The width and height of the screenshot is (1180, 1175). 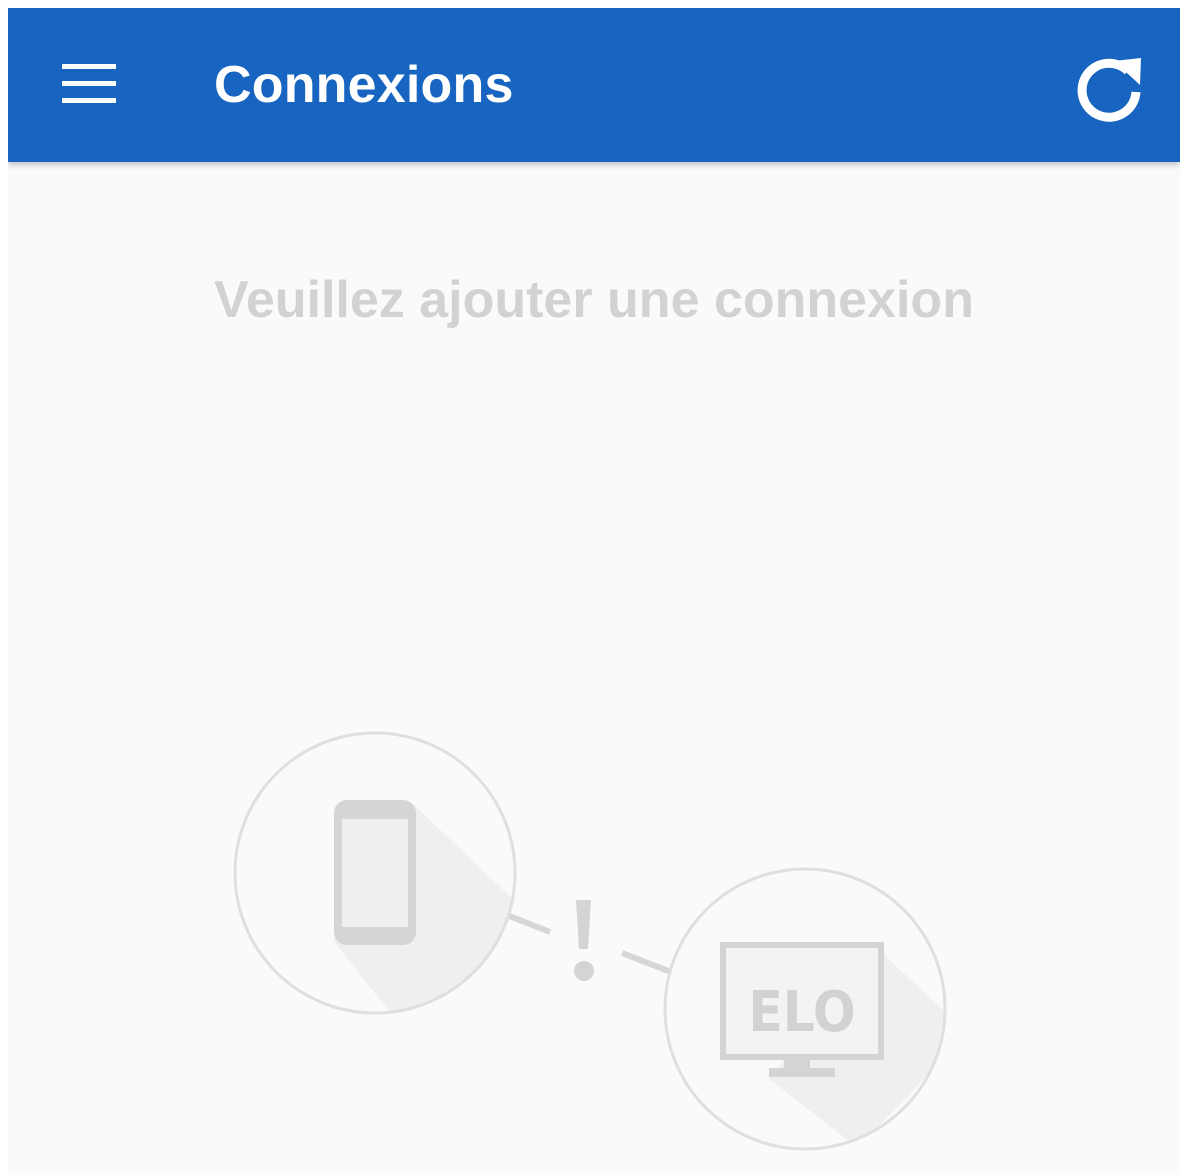 I want to click on top-app-bar: Connexions, so click(x=594, y=85).